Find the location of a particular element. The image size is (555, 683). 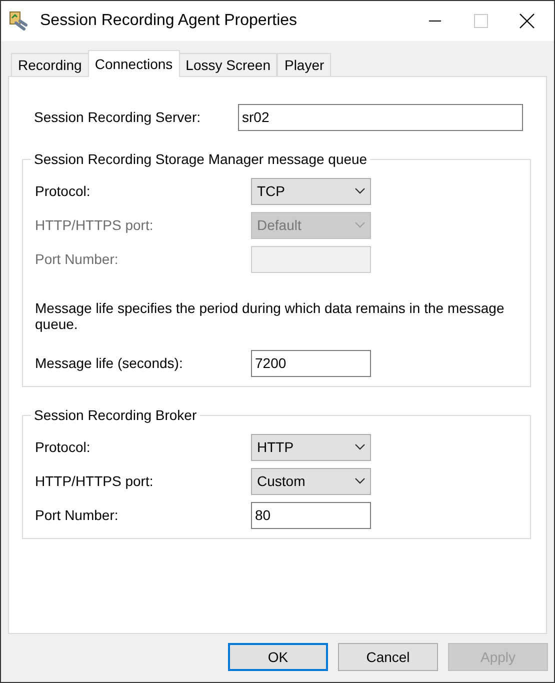

field-label: Message life (seconds): is located at coordinates (109, 363).